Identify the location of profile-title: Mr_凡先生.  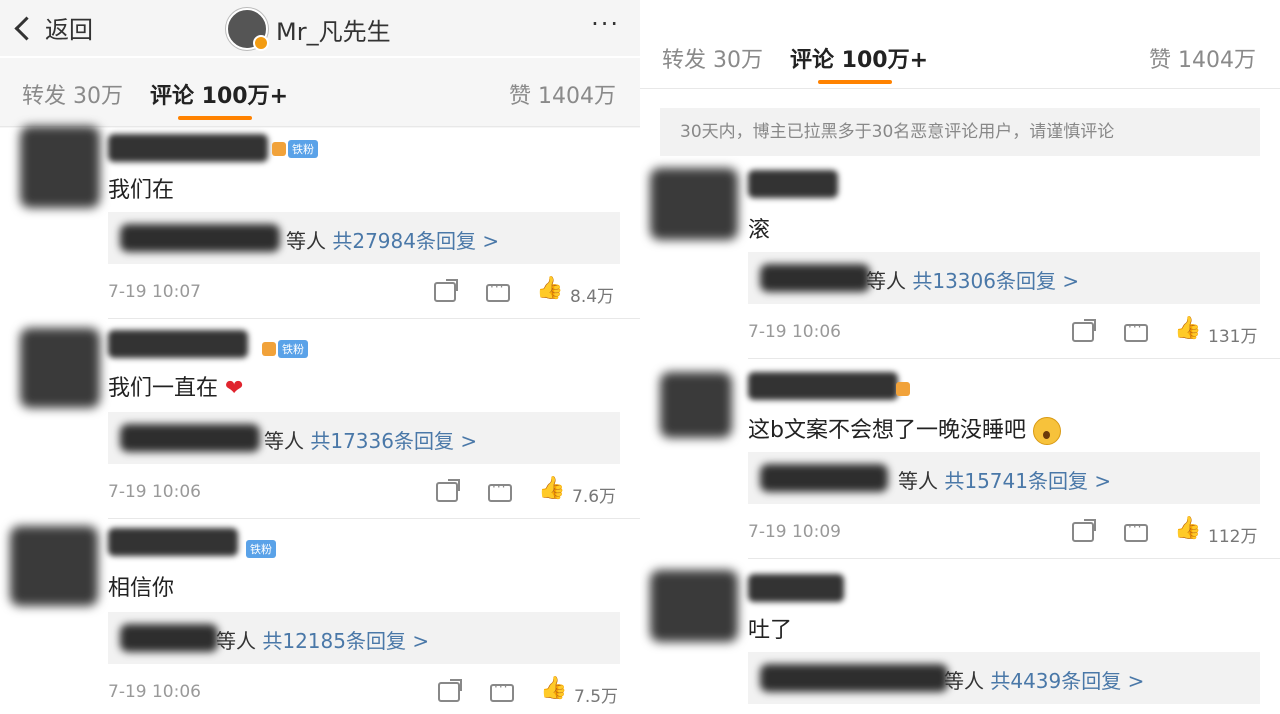
(308, 29).